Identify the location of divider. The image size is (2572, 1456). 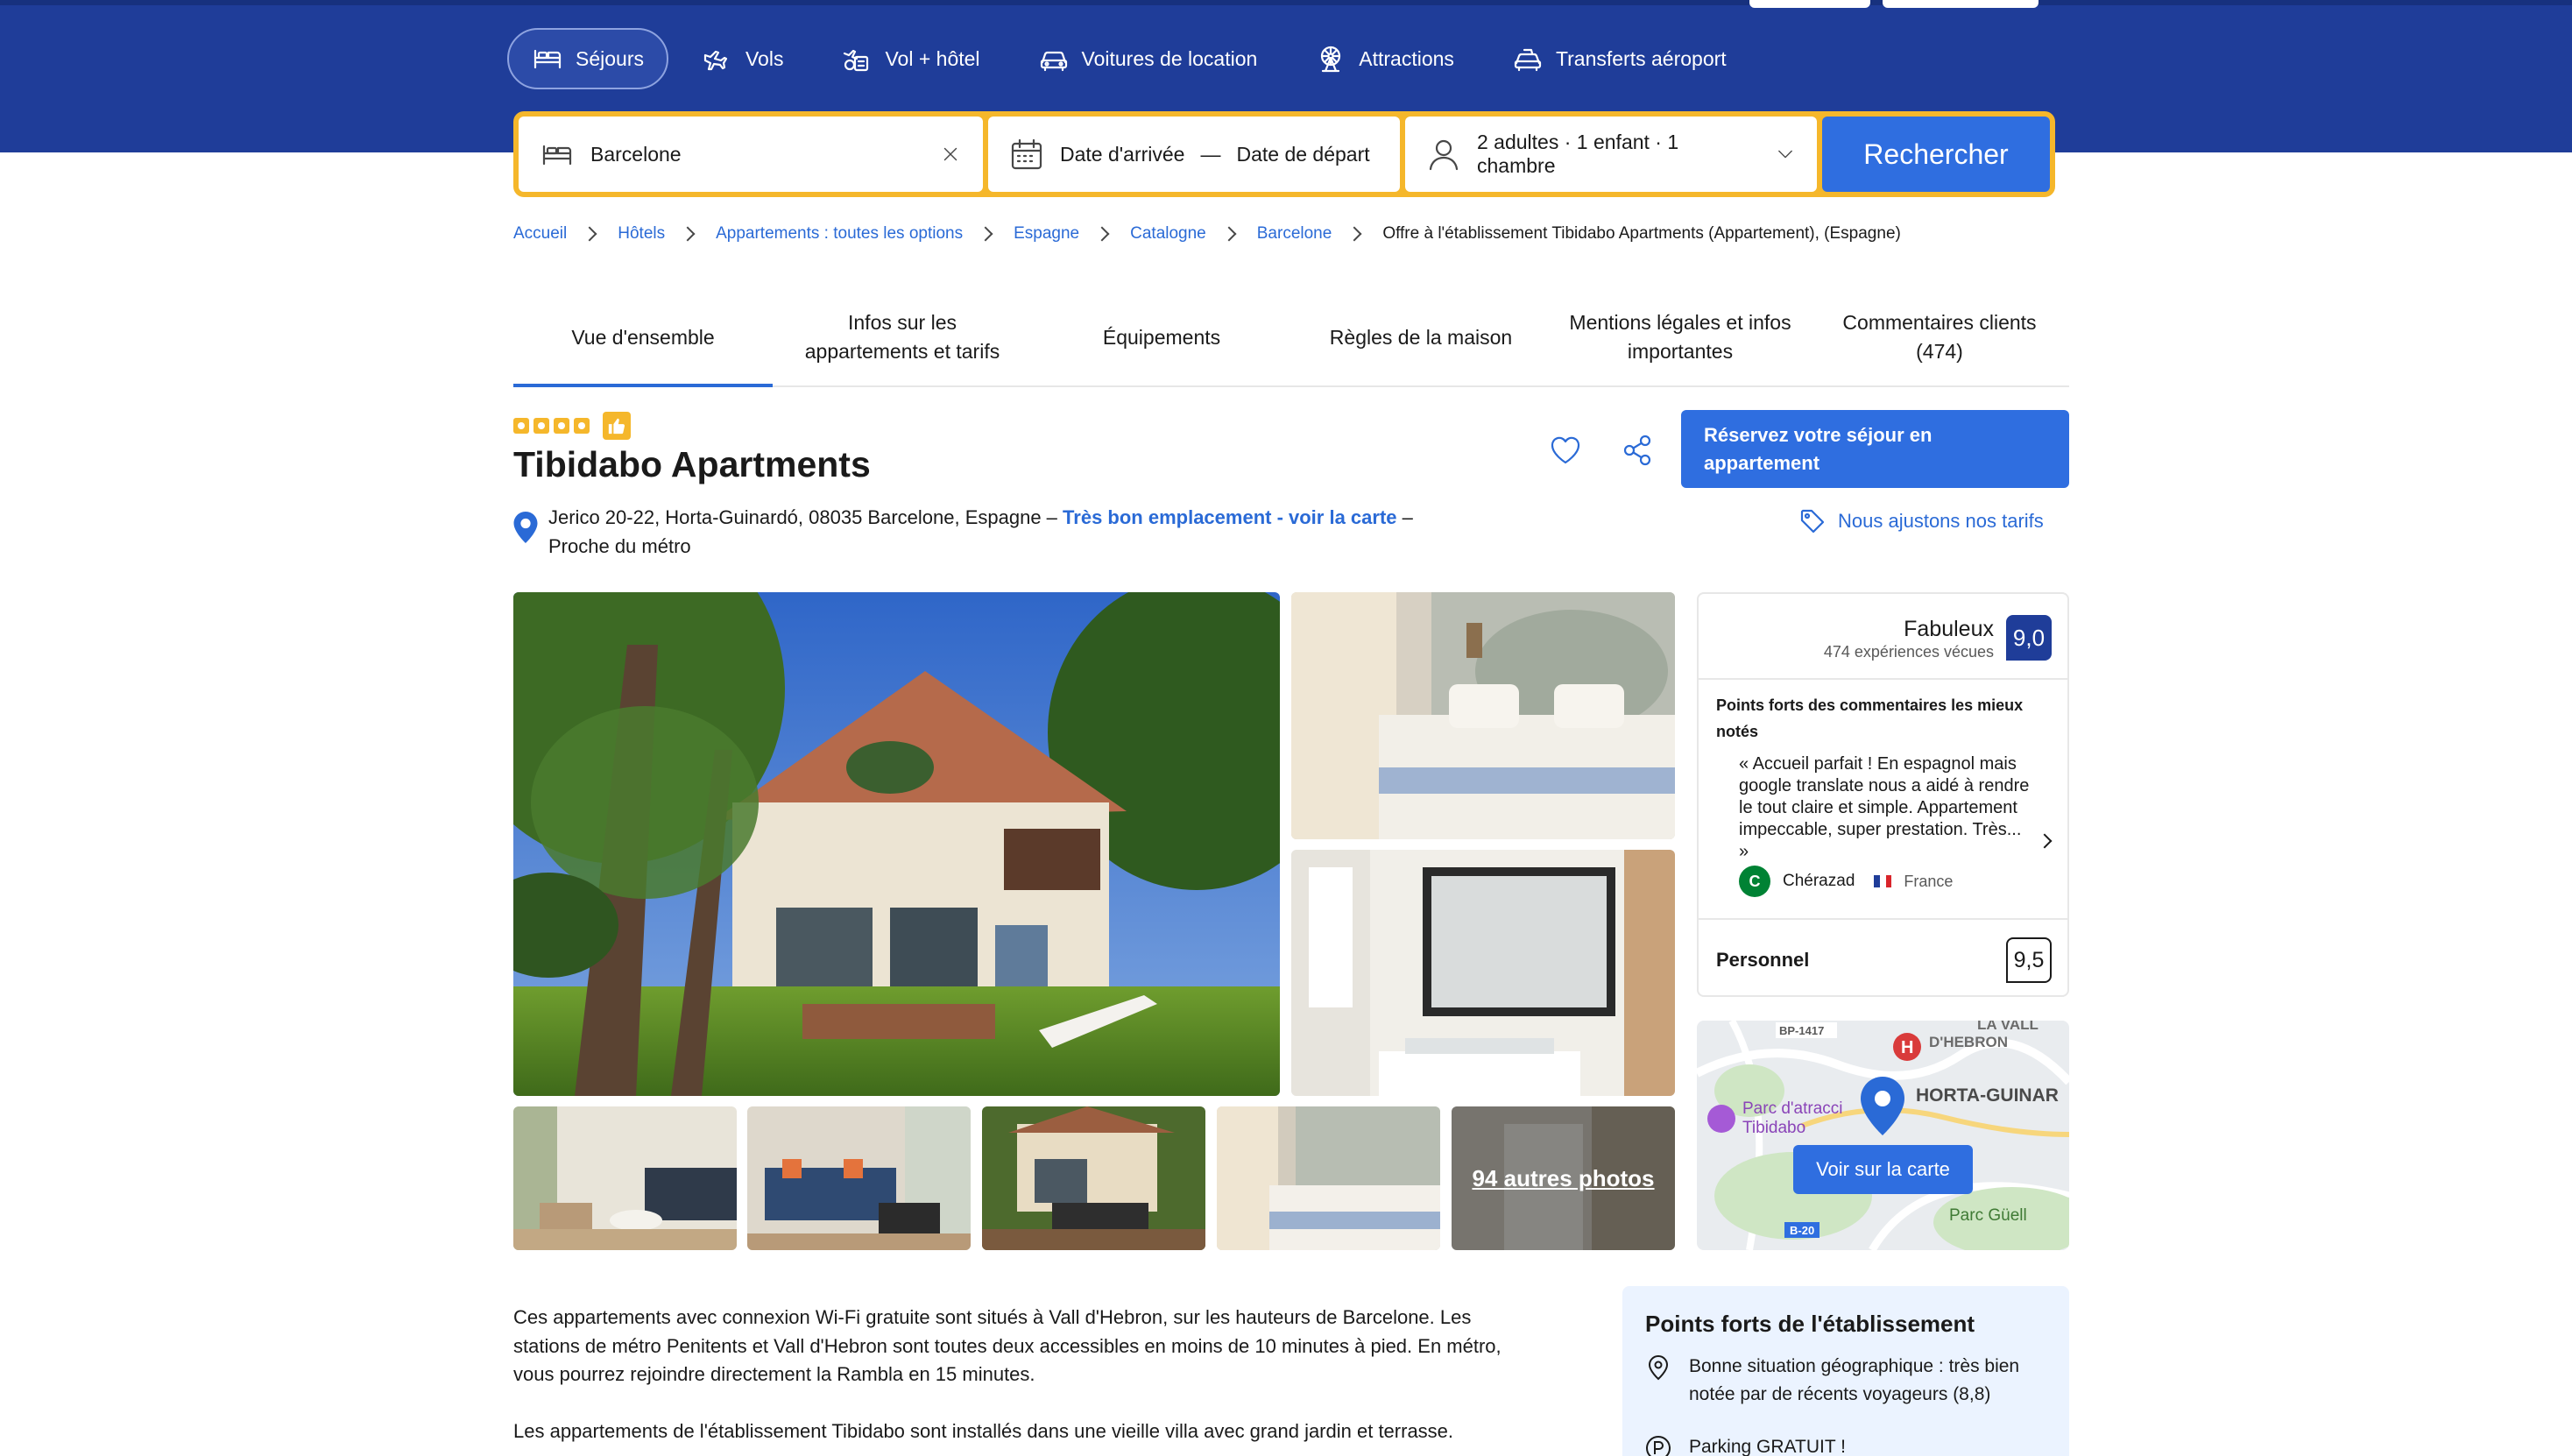
(1883, 919).